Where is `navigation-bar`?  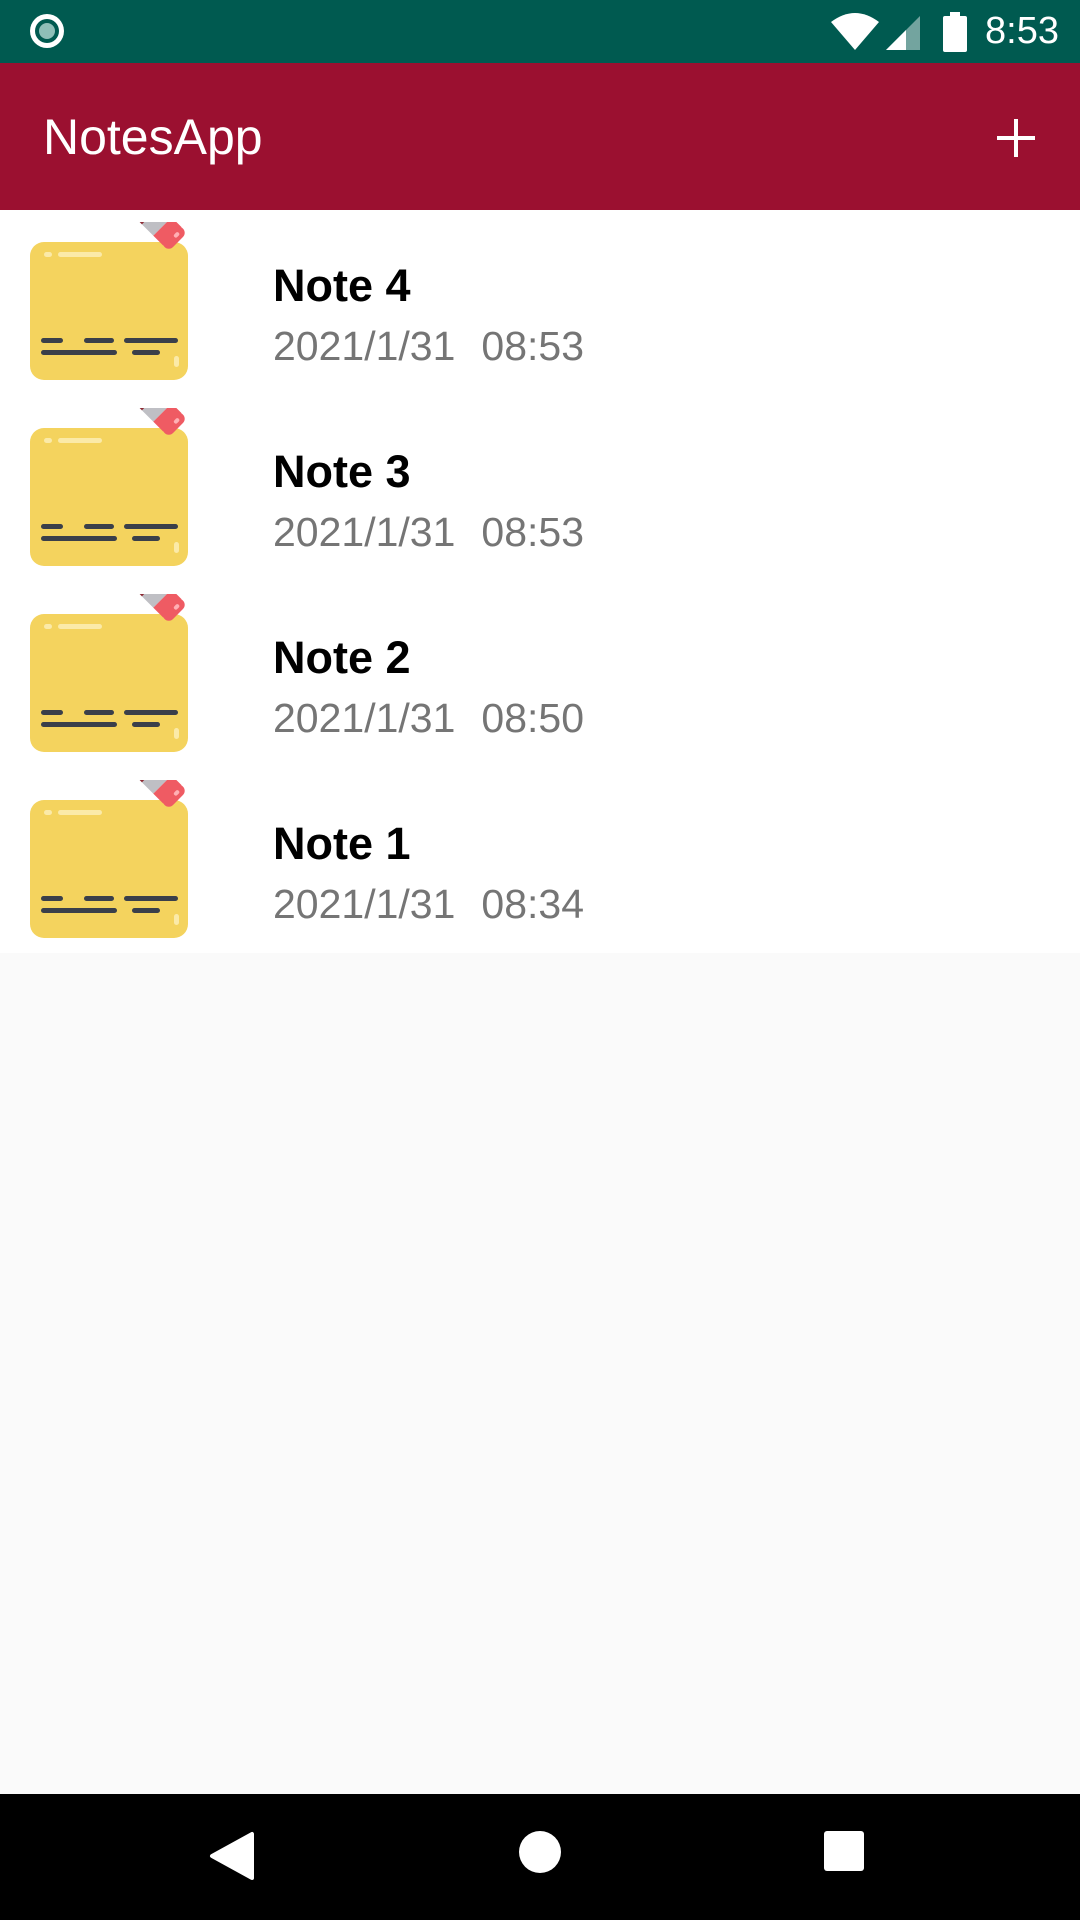 navigation-bar is located at coordinates (540, 1857).